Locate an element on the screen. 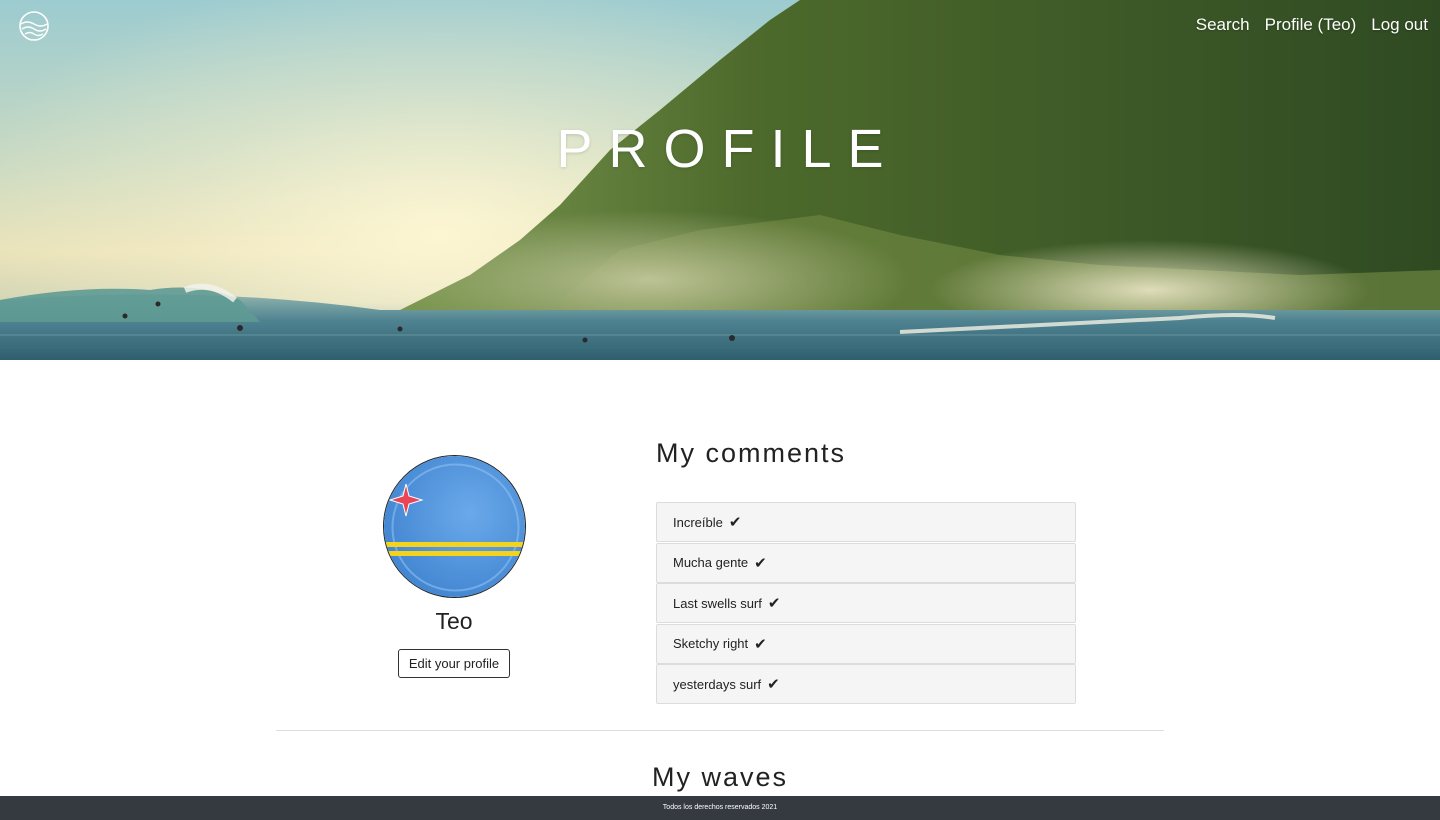 This screenshot has width=1440, height=820. comment-item: Sketchy right ✔ is located at coordinates (866, 643).